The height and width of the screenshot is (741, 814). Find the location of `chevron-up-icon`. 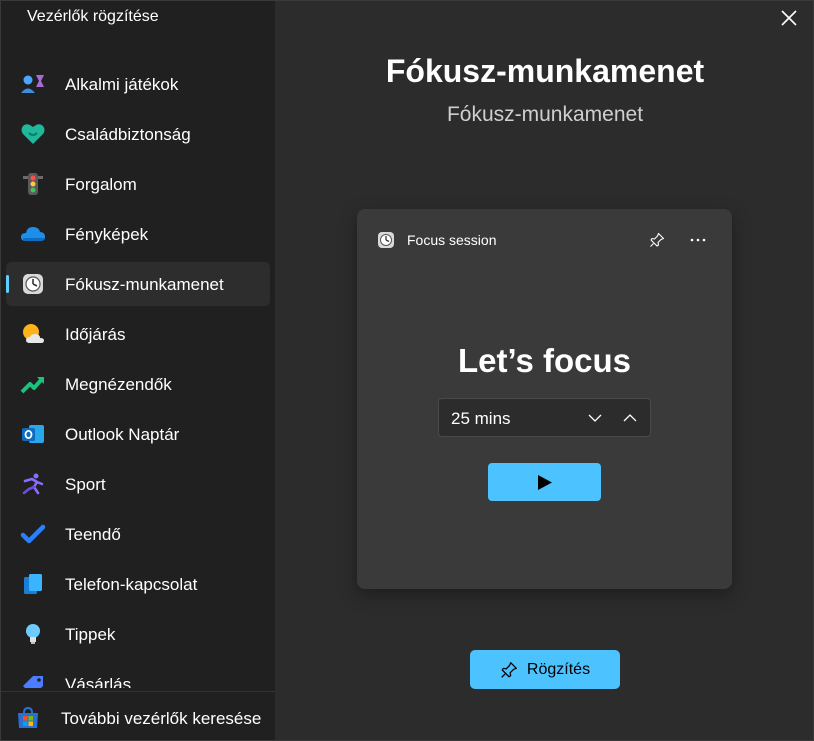

chevron-up-icon is located at coordinates (630, 418).